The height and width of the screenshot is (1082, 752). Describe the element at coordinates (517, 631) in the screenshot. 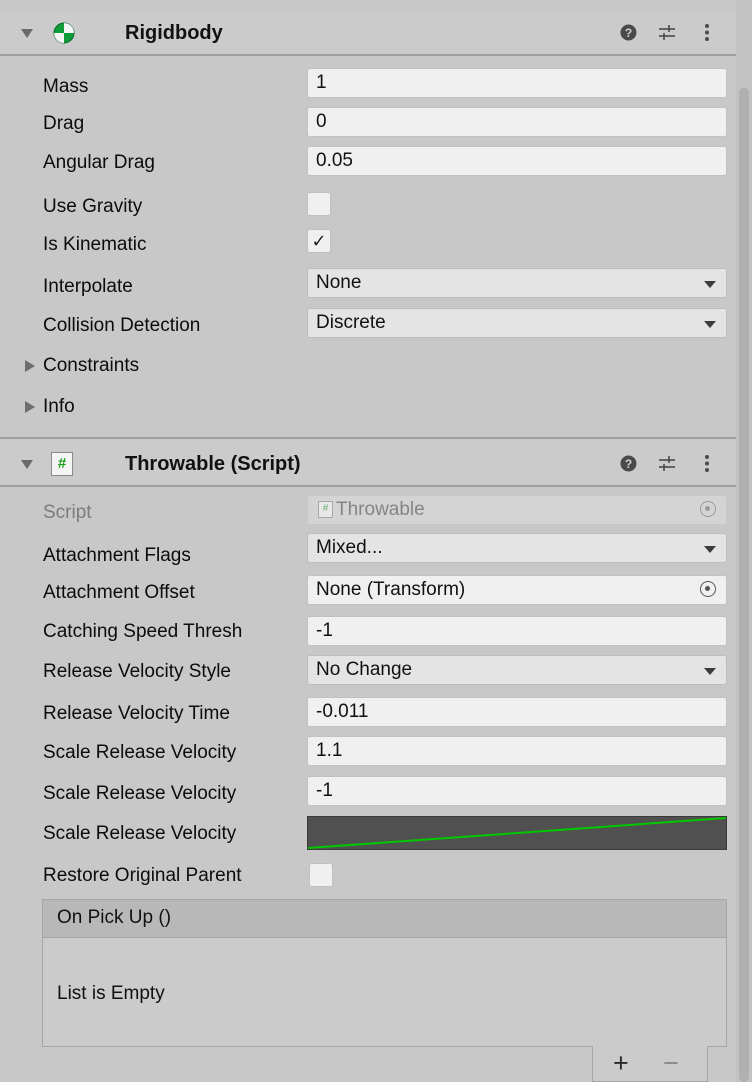

I see `catching-speed-field: -1` at that location.